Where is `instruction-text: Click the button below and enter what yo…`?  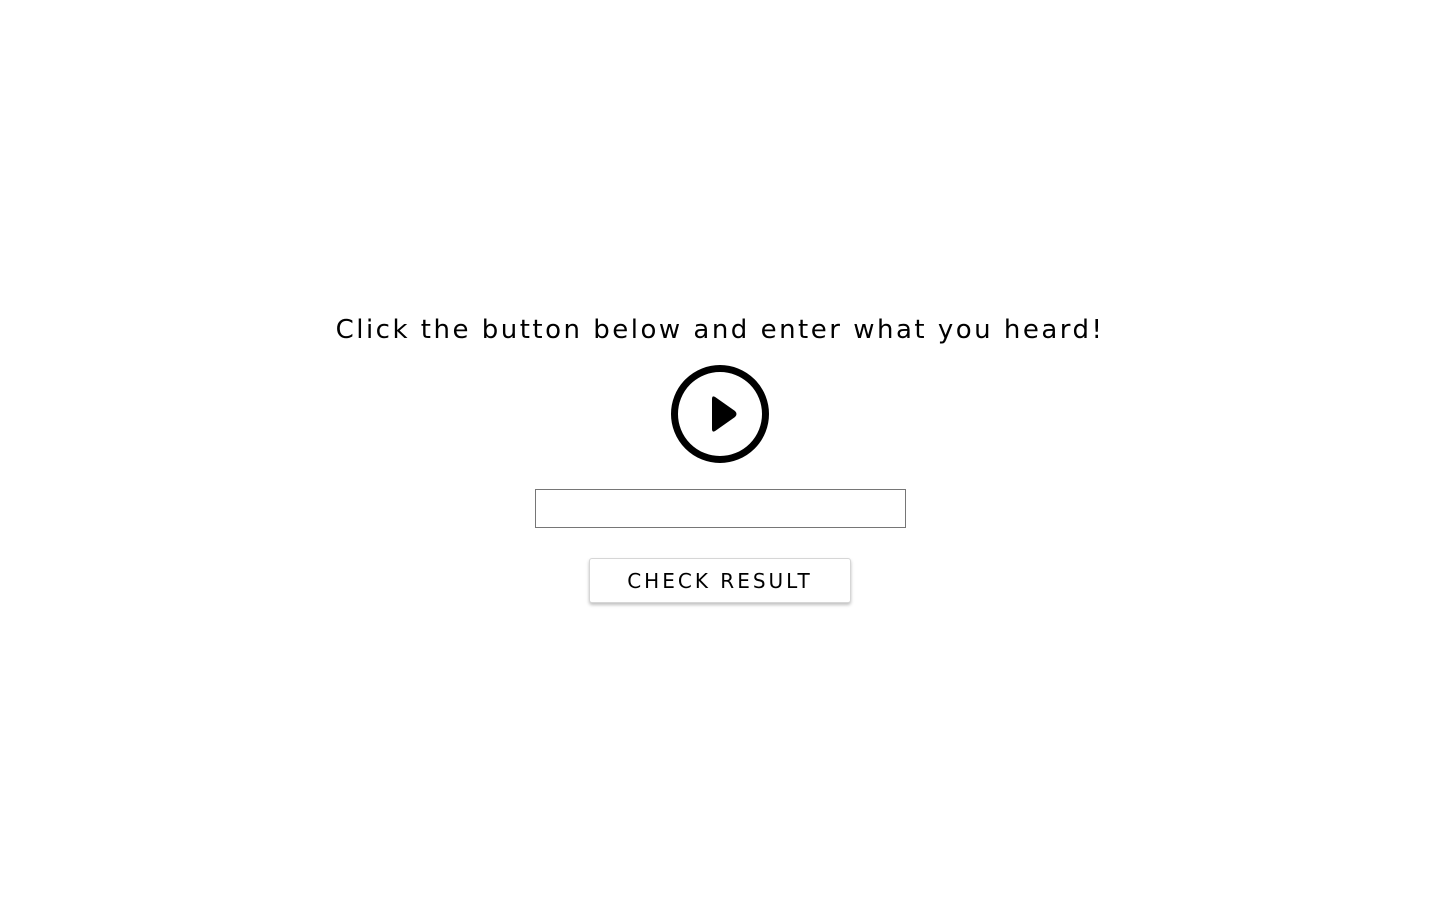 instruction-text: Click the button below and enter what yo… is located at coordinates (720, 330).